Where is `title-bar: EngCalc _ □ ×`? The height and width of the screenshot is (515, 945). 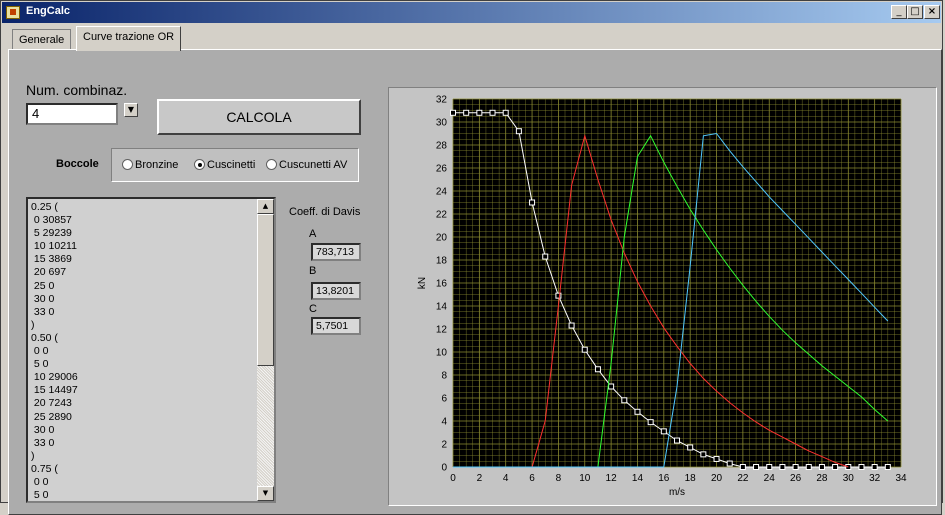 title-bar: EngCalc _ □ × is located at coordinates (471, 12).